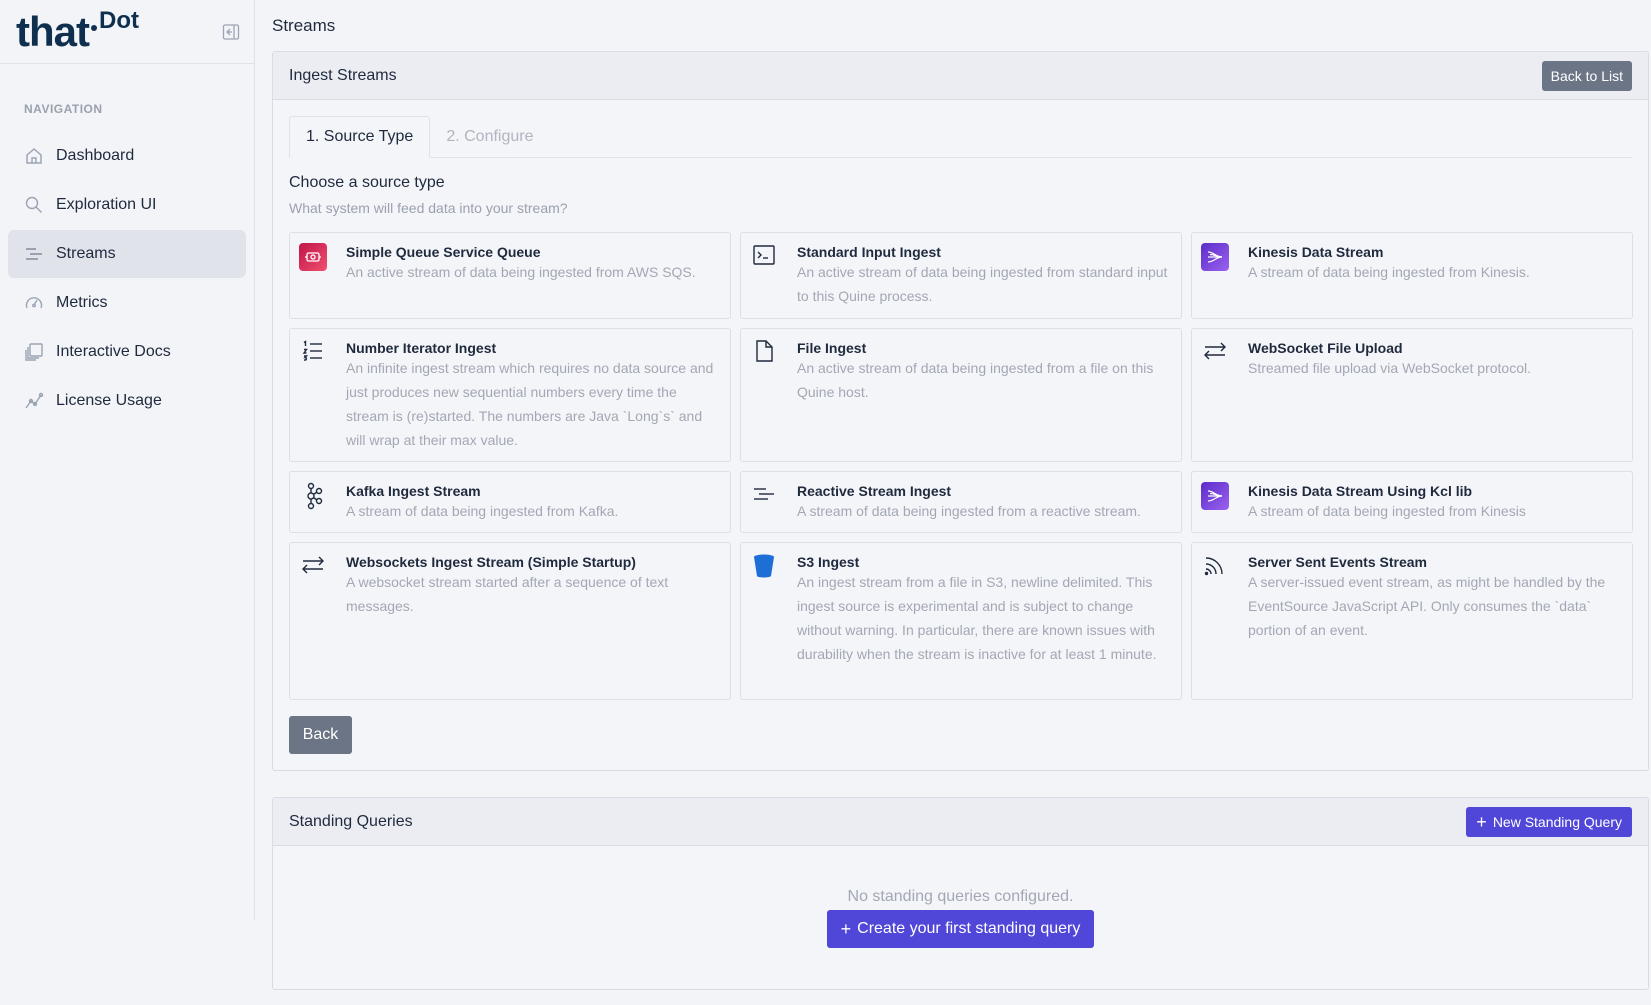  What do you see at coordinates (63, 109) in the screenshot?
I see `nav-heading: NAVIGATION` at bounding box center [63, 109].